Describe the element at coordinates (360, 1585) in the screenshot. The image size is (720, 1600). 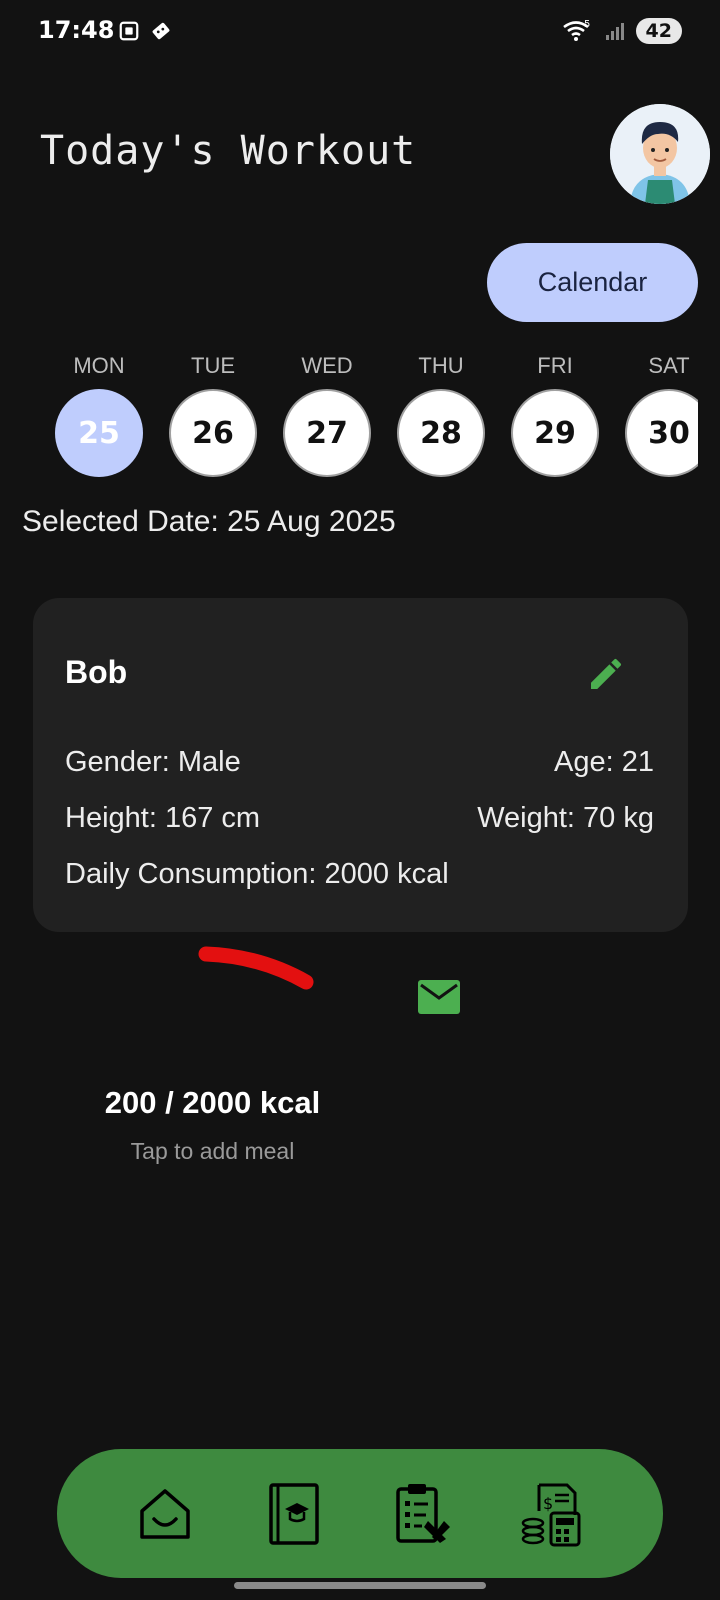
I see `gesture-bar` at that location.